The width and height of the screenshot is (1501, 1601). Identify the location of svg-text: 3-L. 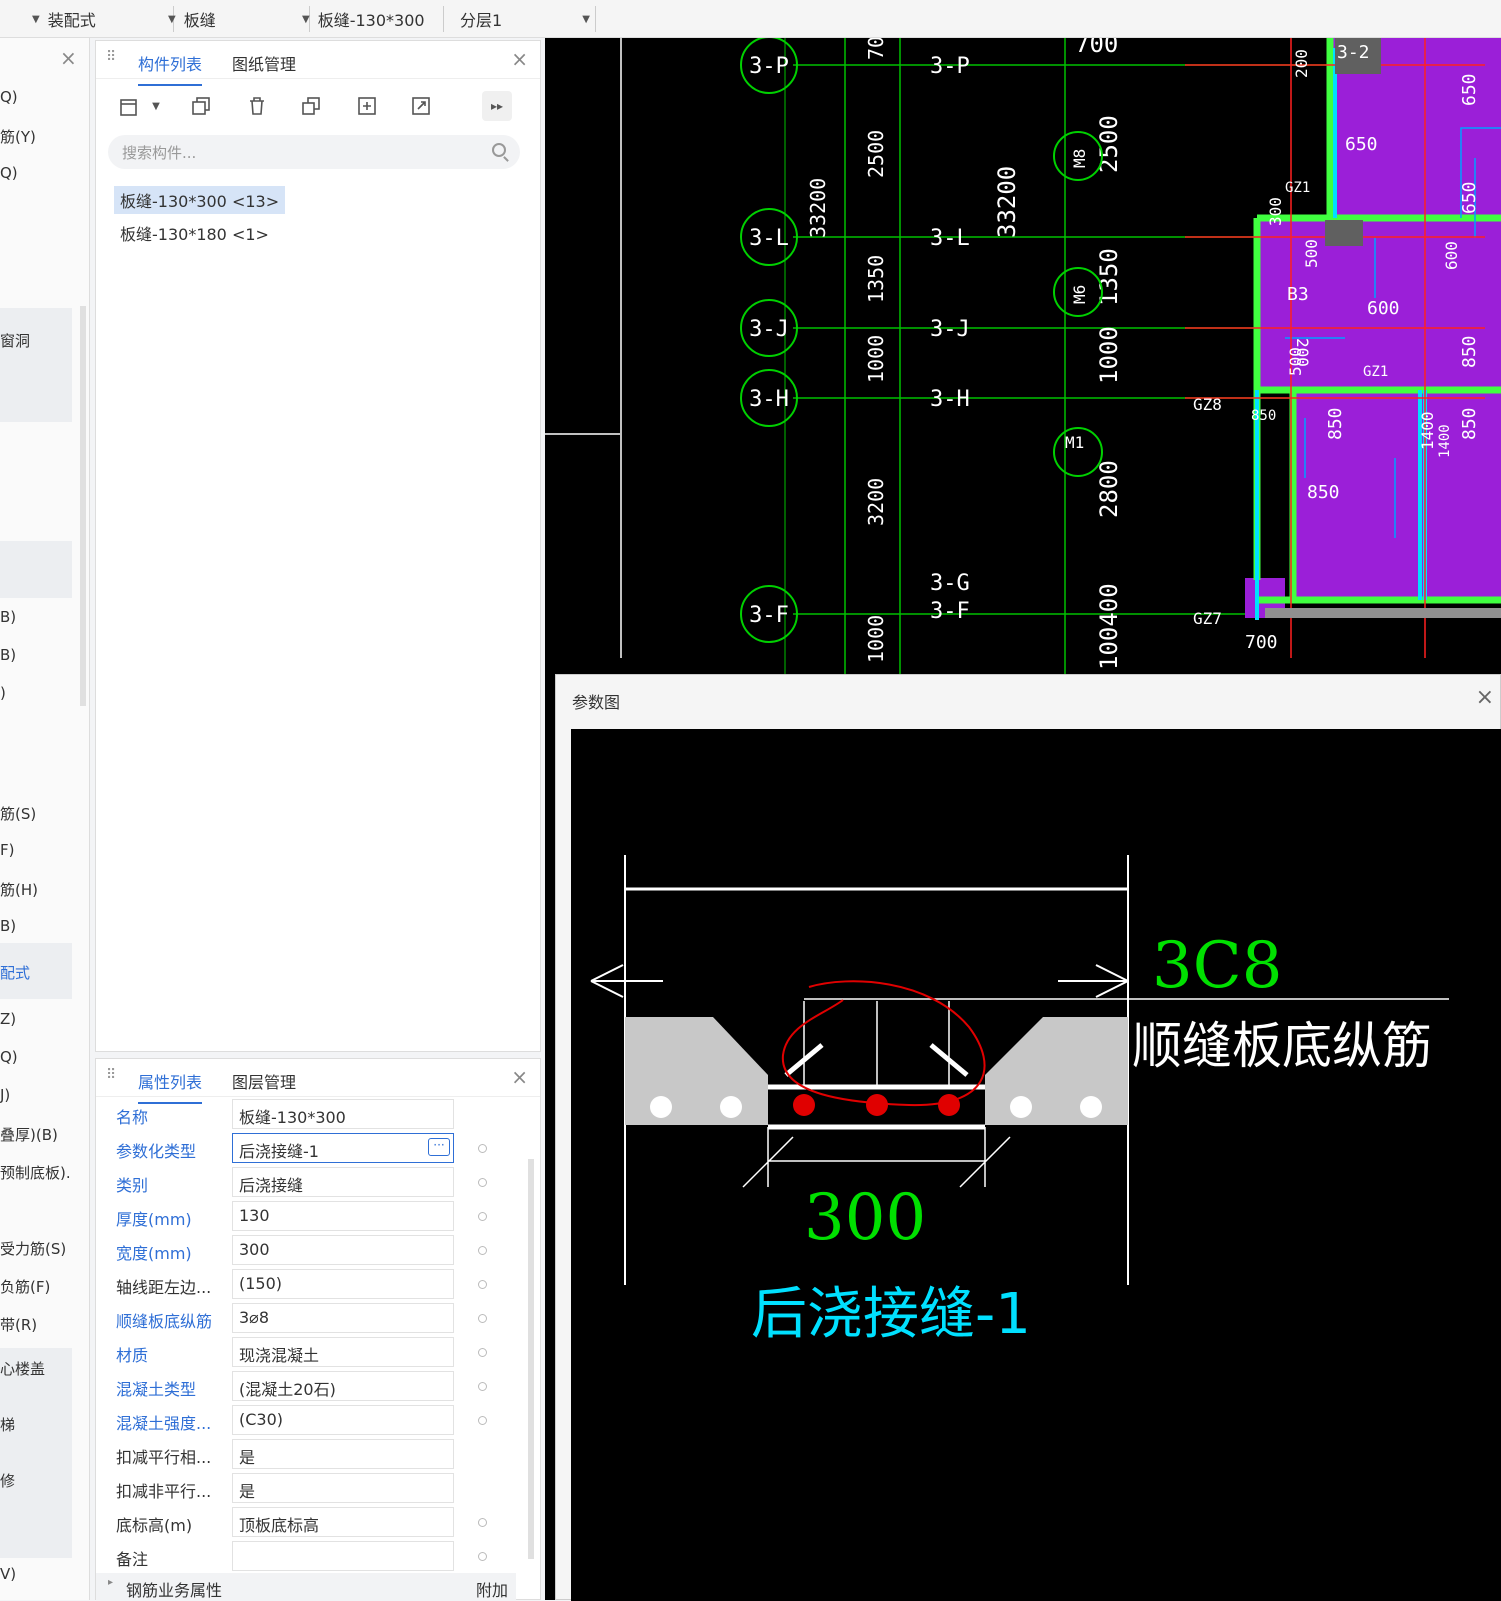
(950, 238).